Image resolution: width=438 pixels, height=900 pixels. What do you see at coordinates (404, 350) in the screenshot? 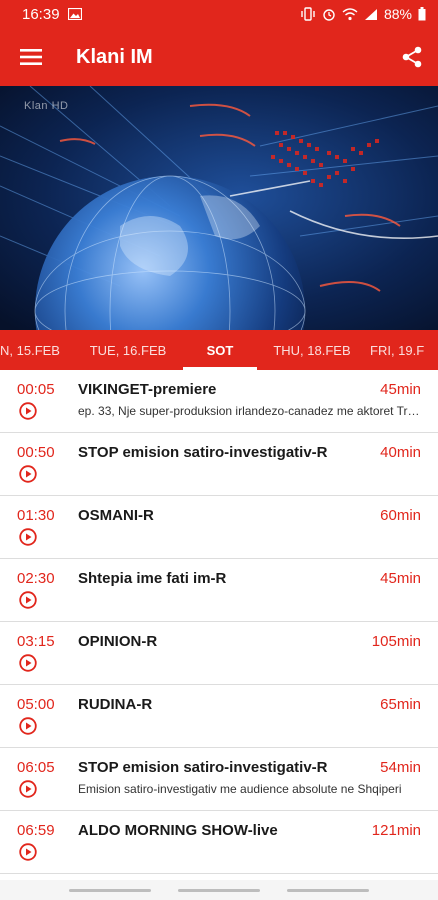
I see `tab-fri: FRI, 19.F` at bounding box center [404, 350].